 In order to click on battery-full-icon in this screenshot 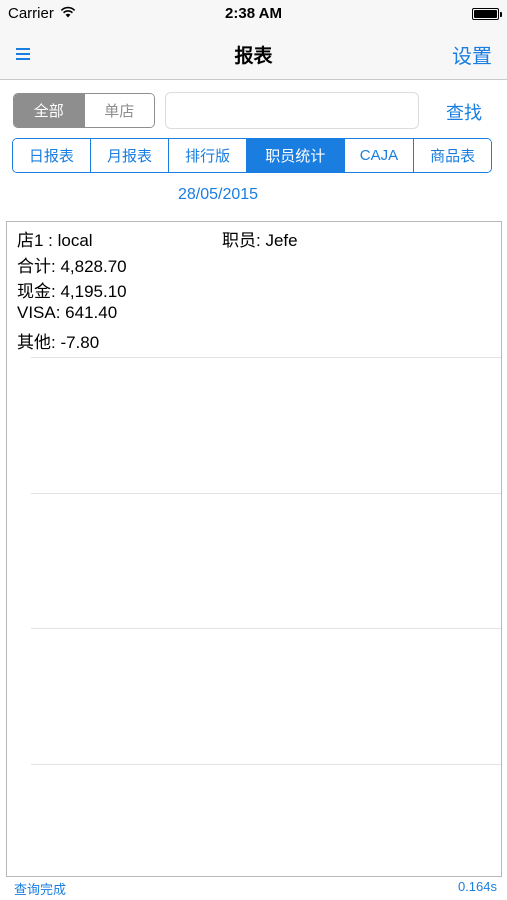, I will do `click(487, 14)`.